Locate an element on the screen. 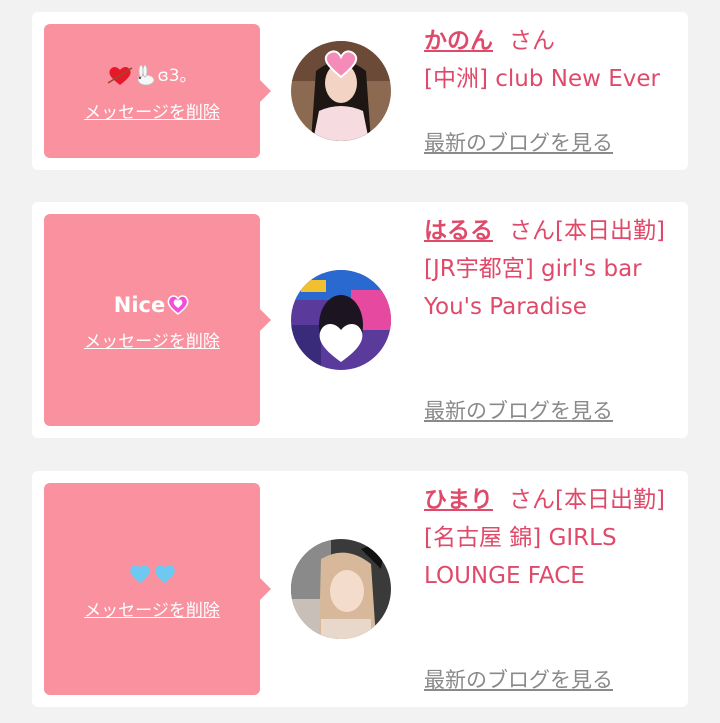  heart-arrow-icon is located at coordinates (120, 75).